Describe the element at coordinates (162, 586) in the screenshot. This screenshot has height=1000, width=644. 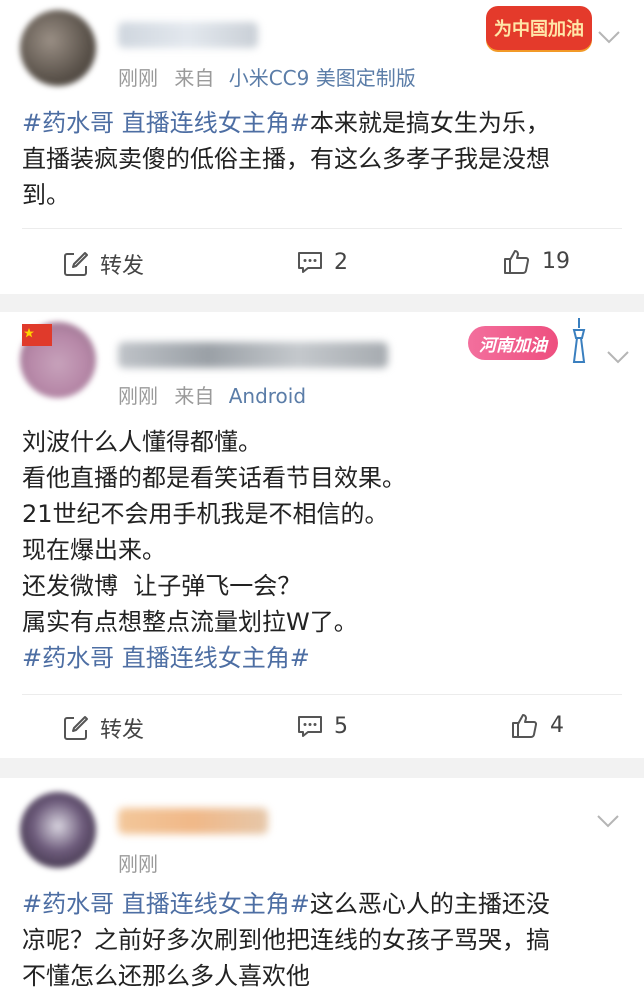
I see `body-line: 还发微博 让子弹飞一会？` at that location.